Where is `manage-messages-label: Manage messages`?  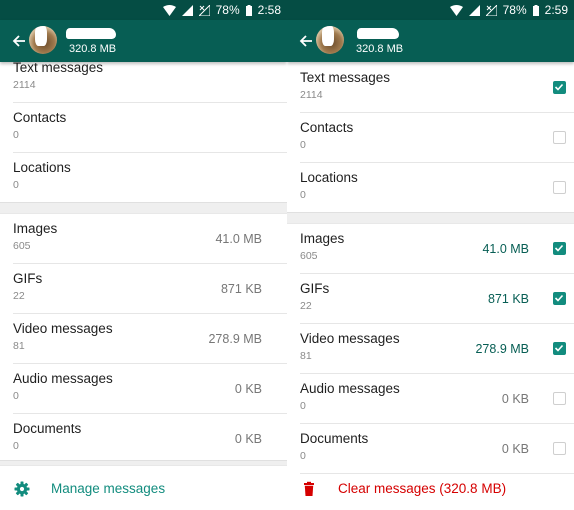 manage-messages-label: Manage messages is located at coordinates (108, 488).